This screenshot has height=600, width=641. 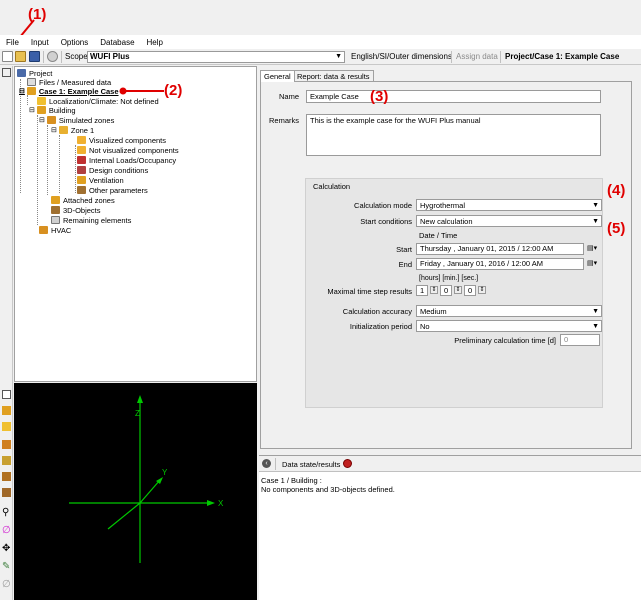 I want to click on new-file-icon, so click(x=7, y=56).